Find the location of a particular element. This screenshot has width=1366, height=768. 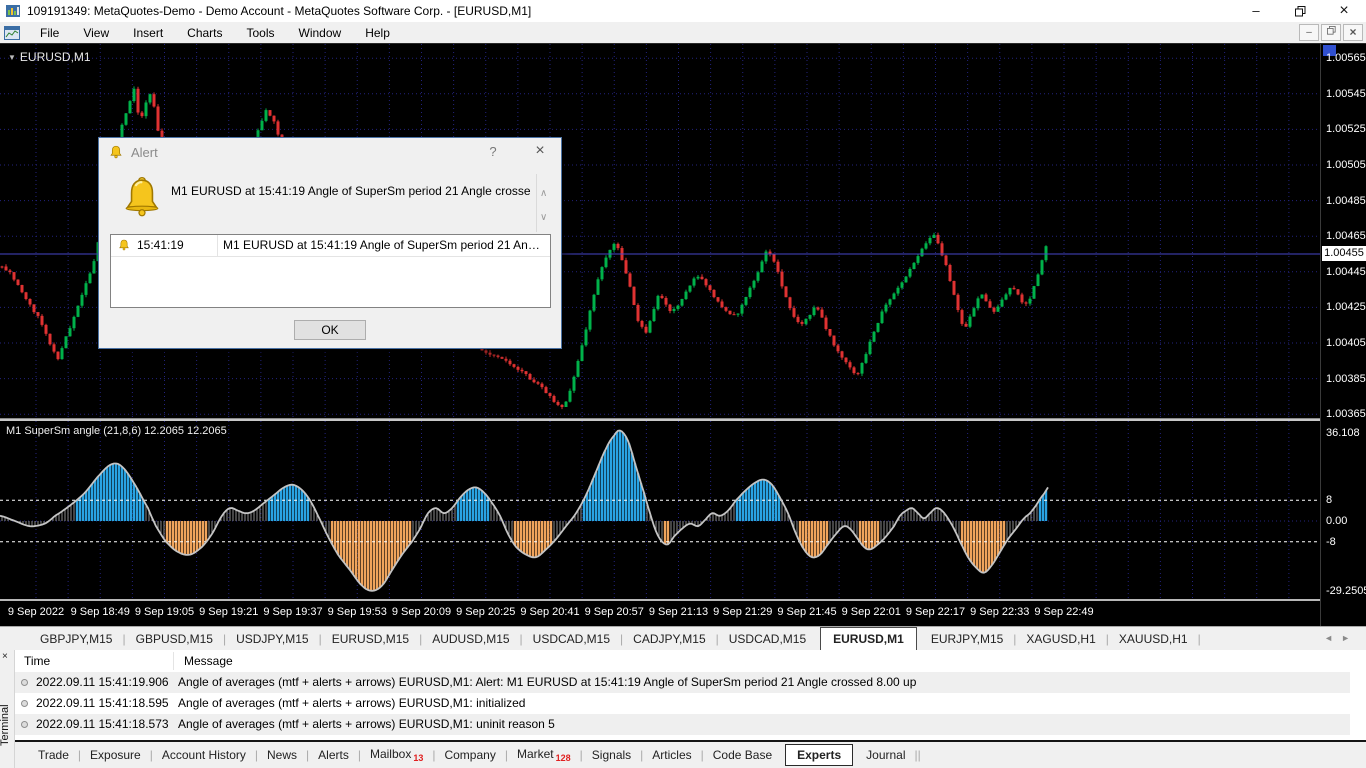

terminal-tab-code-base: Code Base is located at coordinates (742, 755).